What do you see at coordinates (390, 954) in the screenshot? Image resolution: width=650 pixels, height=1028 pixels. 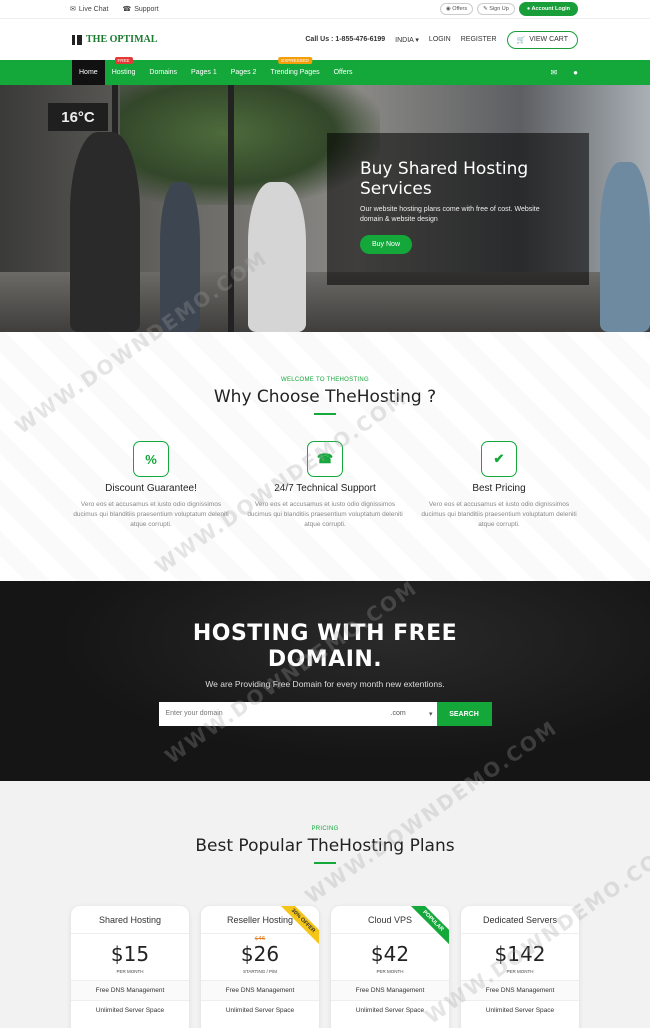 I see `plan-price: $42` at bounding box center [390, 954].